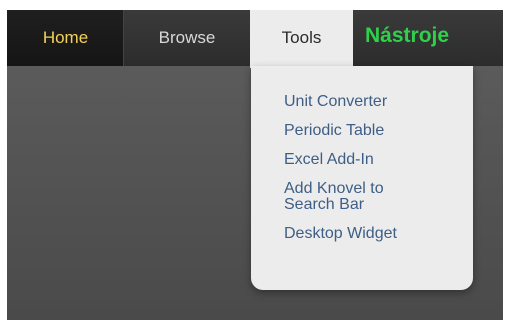 The width and height of the screenshot is (510, 320). Describe the element at coordinates (187, 38) in the screenshot. I see `nav-browse: Browse` at that location.